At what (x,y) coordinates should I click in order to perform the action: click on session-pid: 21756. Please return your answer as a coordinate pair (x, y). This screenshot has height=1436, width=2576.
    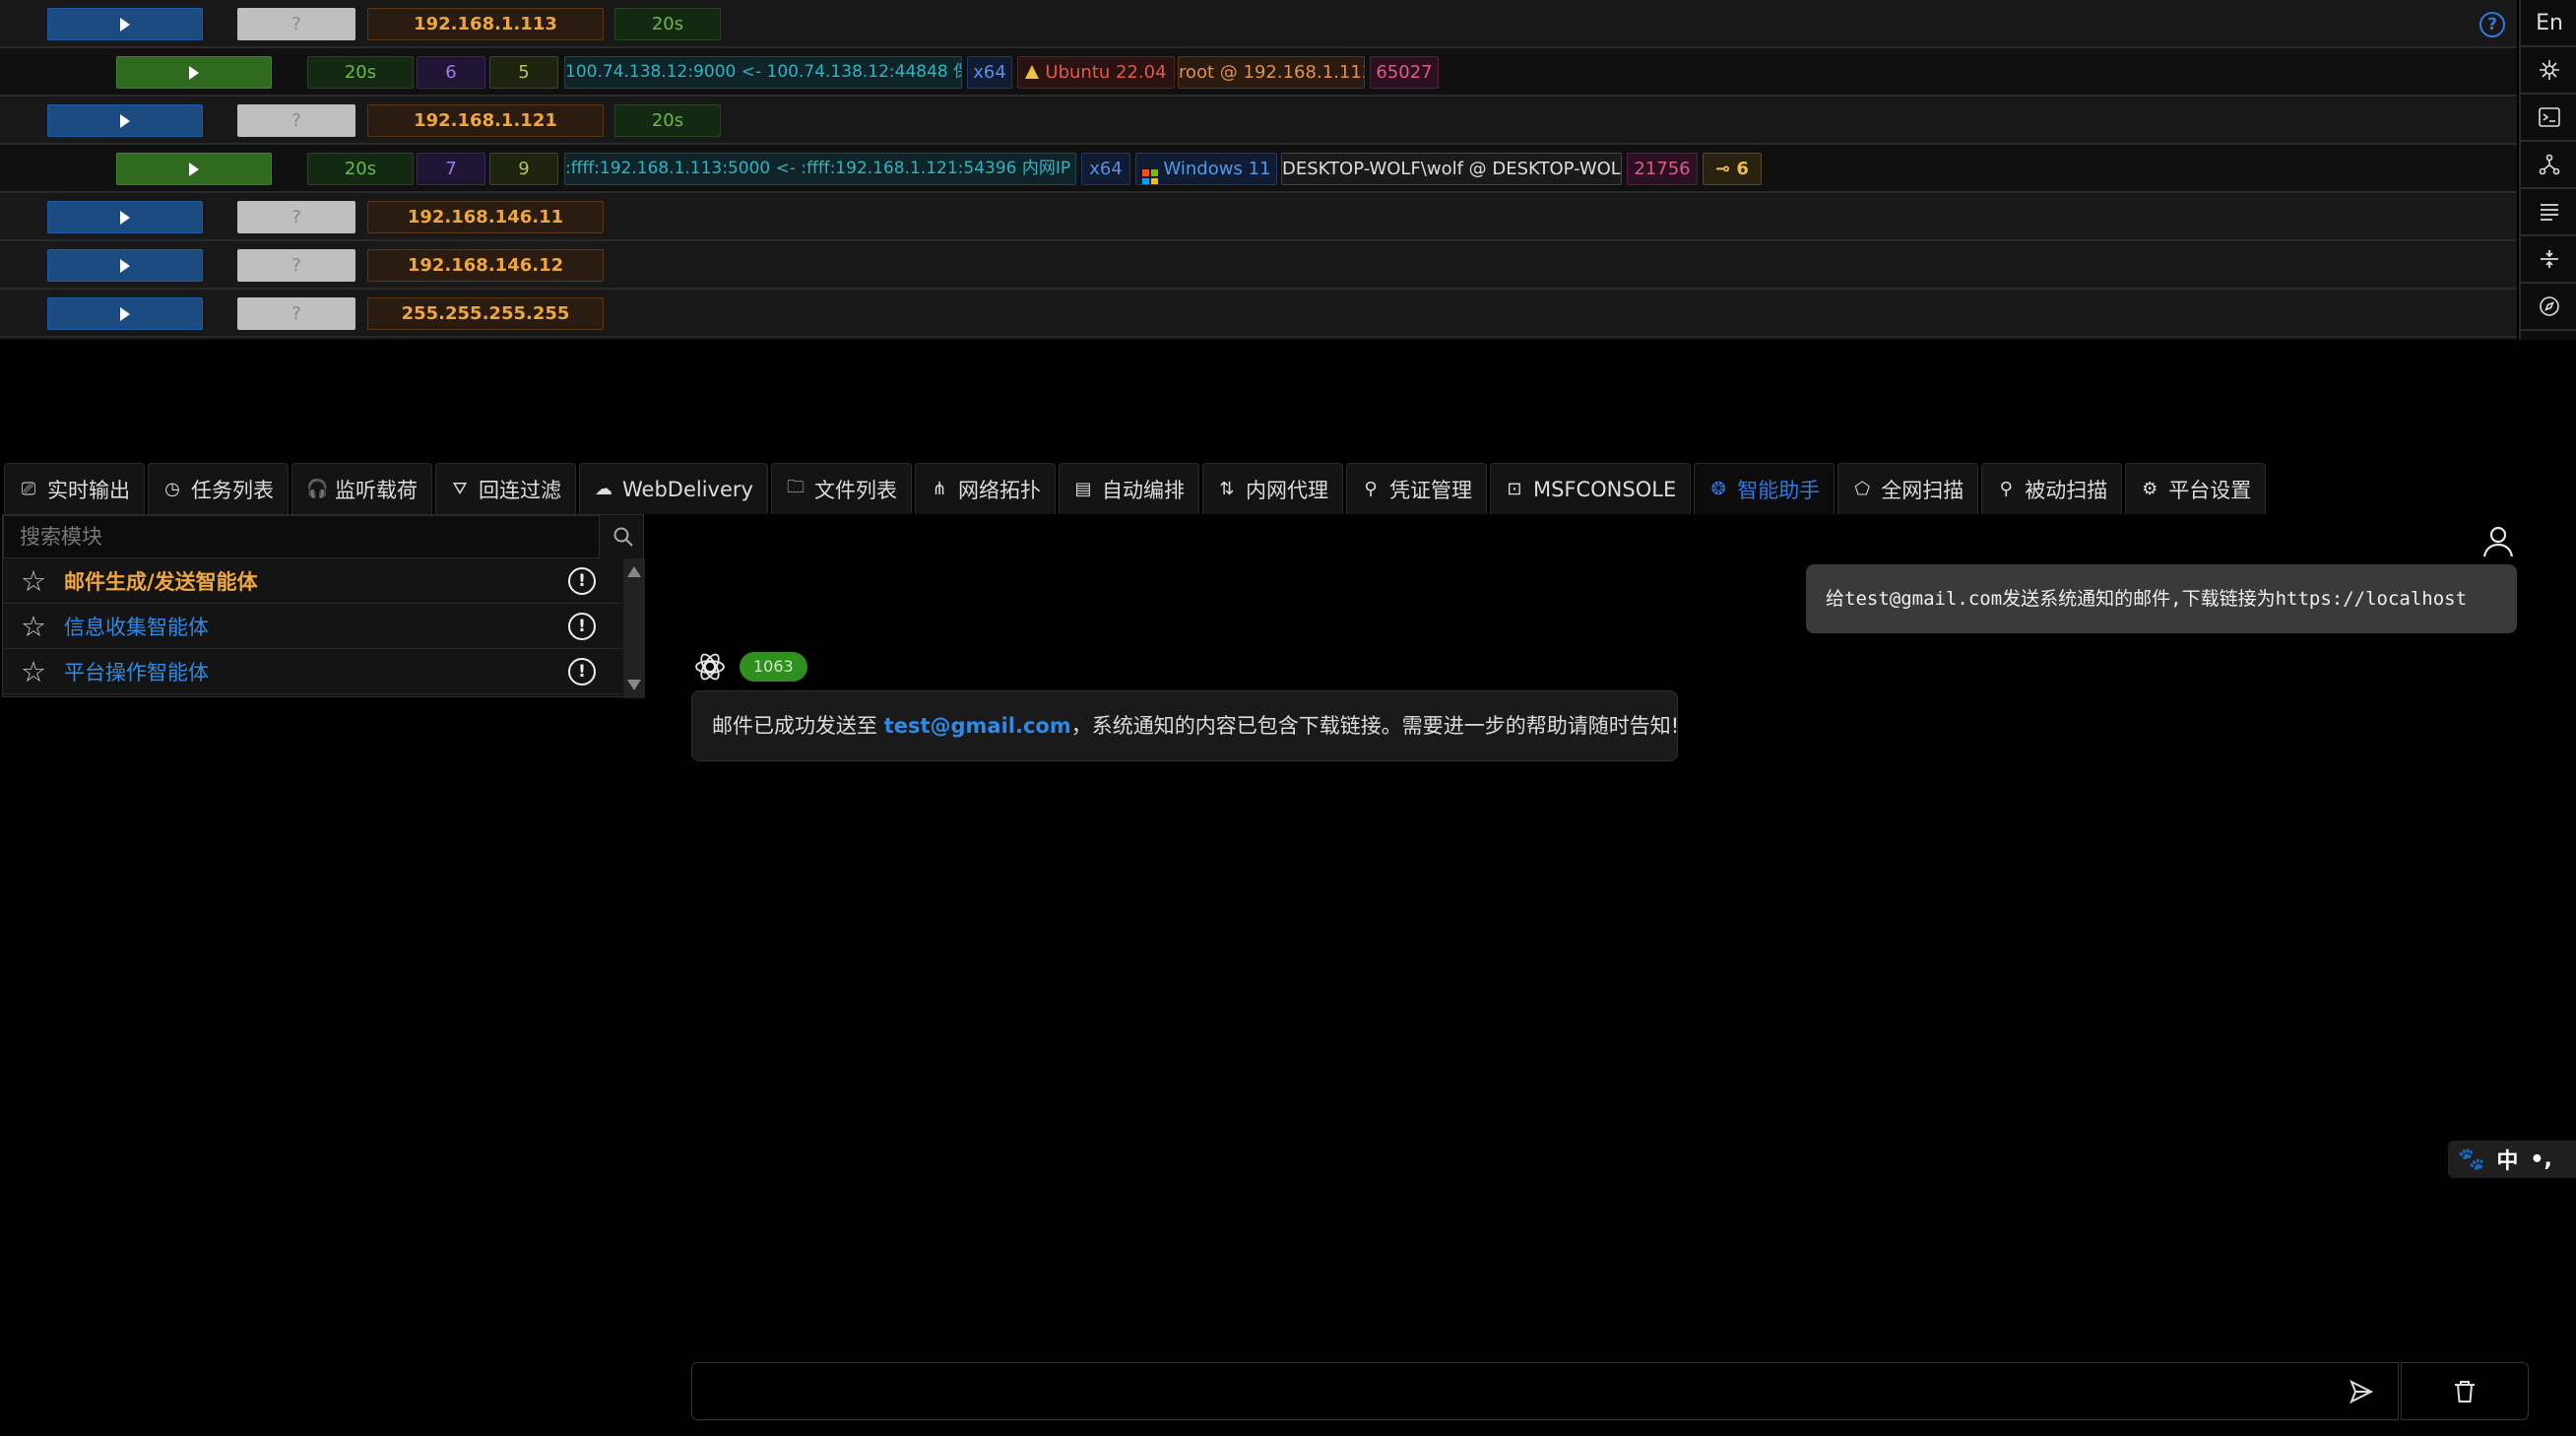
    Looking at the image, I should click on (1662, 169).